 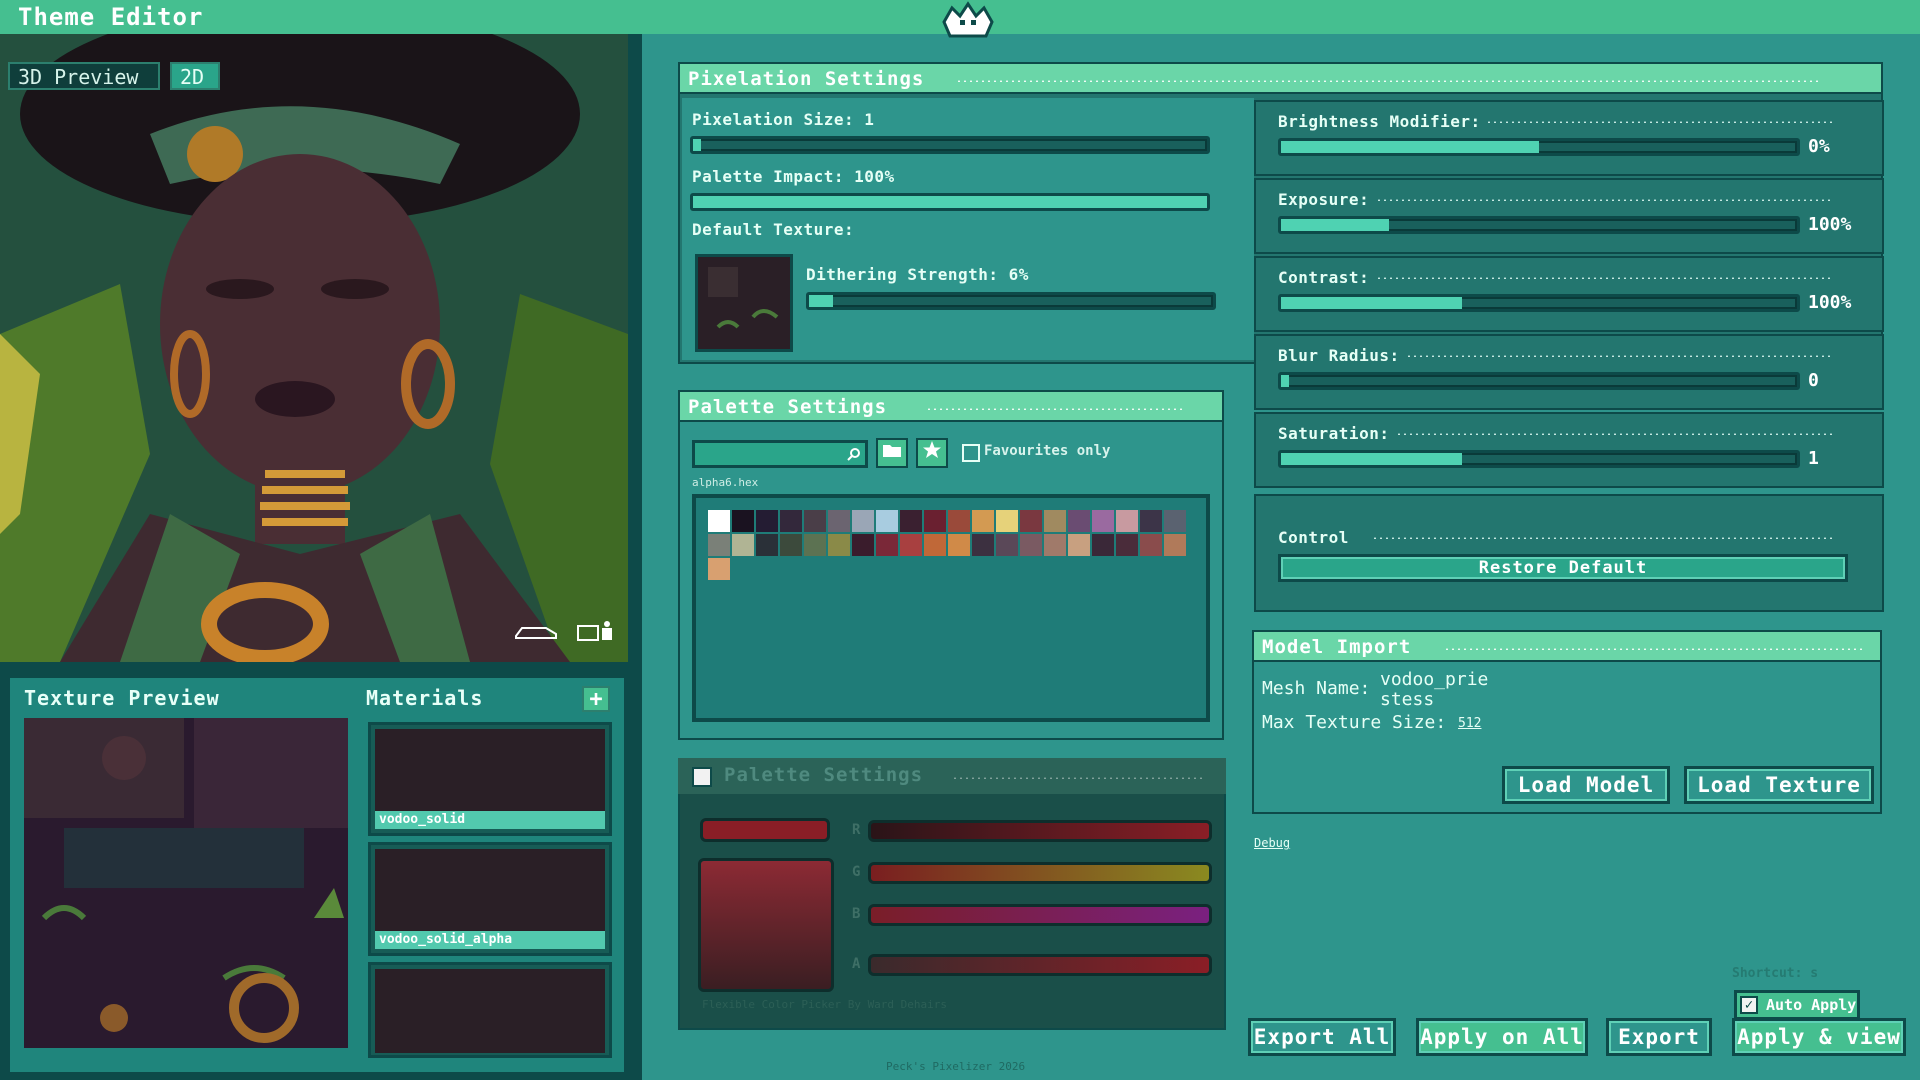 What do you see at coordinates (1011, 301) in the screenshot?
I see `dithering-strength-slider` at bounding box center [1011, 301].